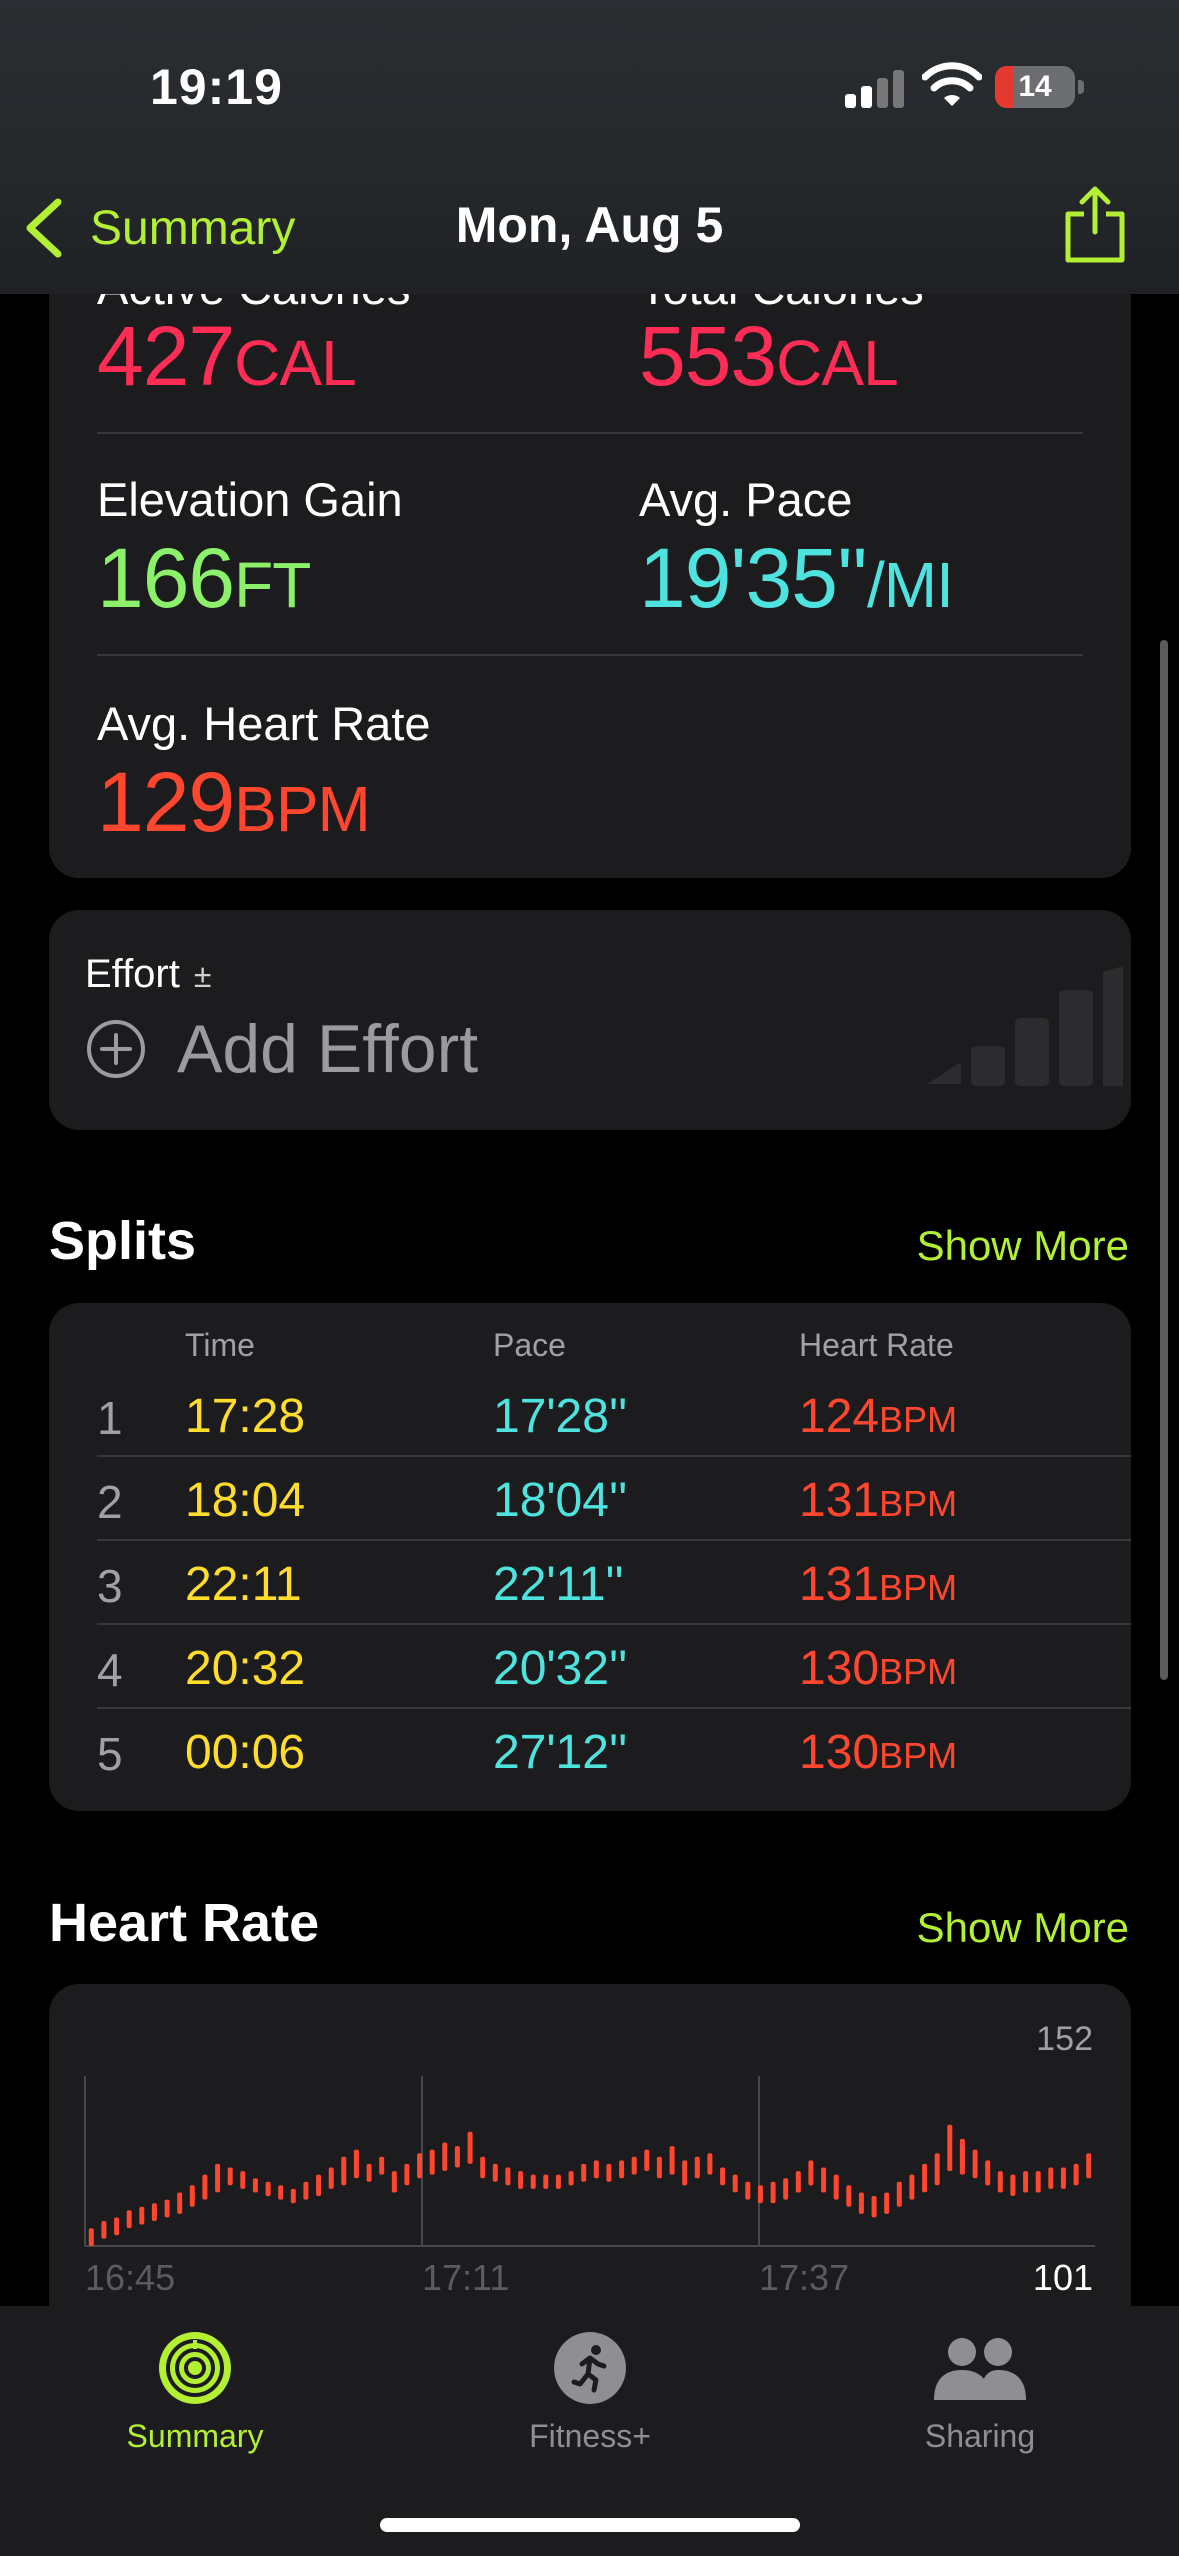  I want to click on elevation-gain-label: Elevation Gain, so click(250, 499).